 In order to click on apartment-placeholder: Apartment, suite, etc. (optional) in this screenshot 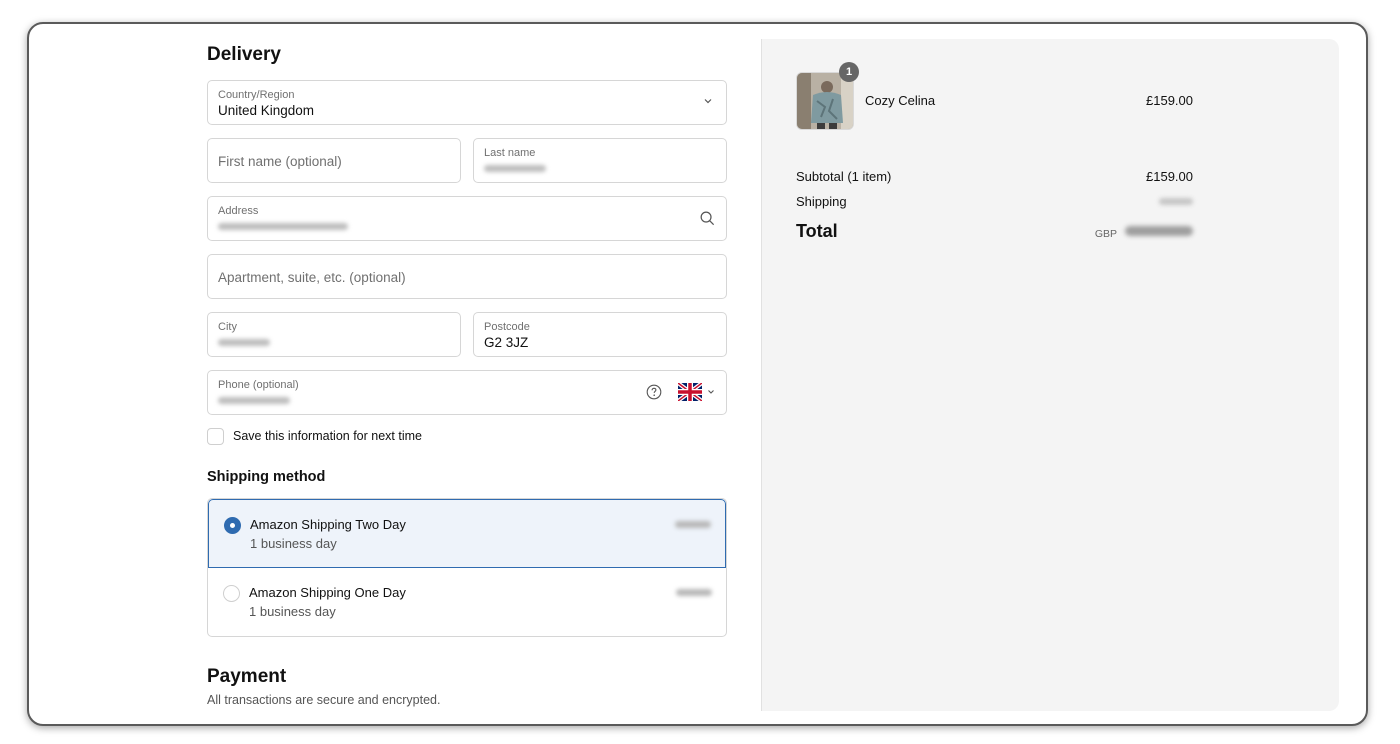, I will do `click(312, 277)`.